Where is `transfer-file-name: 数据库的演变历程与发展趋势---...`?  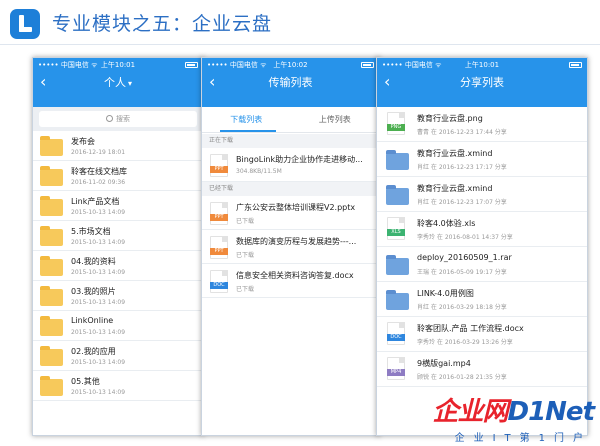
transfer-file-name: 数据库的演变历程与发展趋势---... is located at coordinates (296, 241).